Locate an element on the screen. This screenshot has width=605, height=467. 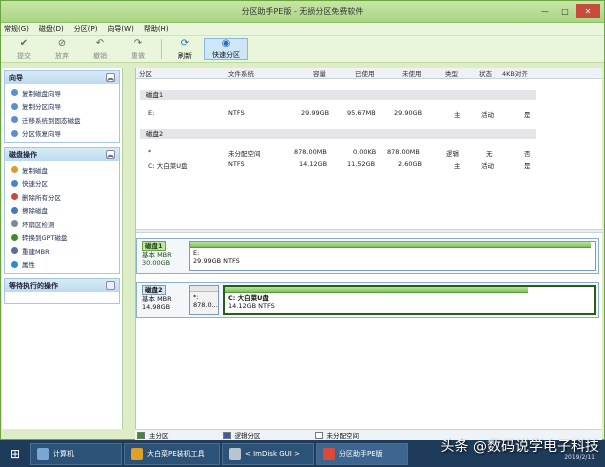
taskbar-item-imdisk: < ImDisk GUI > is located at coordinates (268, 453).